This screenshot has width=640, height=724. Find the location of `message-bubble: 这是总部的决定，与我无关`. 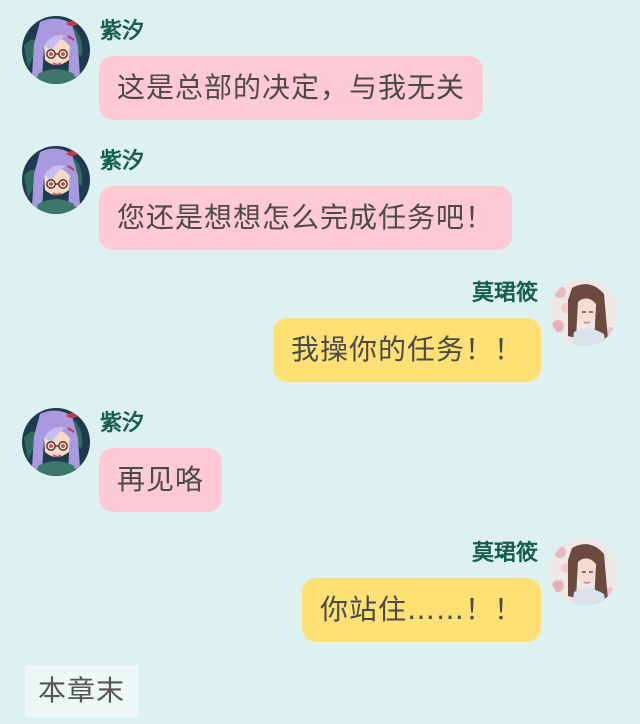

message-bubble: 这是总部的决定，与我无关 is located at coordinates (291, 88).